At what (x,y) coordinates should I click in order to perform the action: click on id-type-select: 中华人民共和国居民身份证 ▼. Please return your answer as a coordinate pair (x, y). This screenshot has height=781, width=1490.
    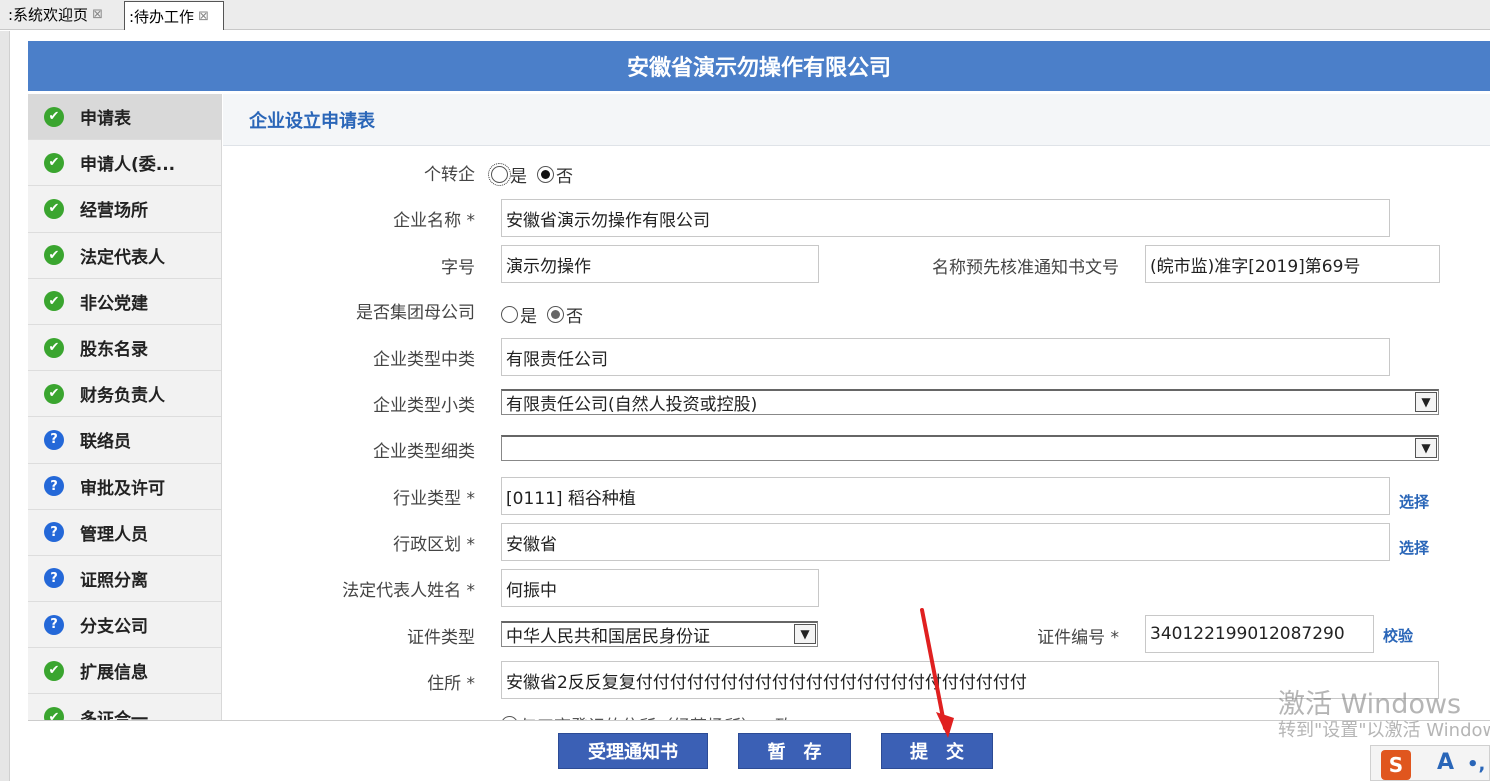
    Looking at the image, I should click on (659, 634).